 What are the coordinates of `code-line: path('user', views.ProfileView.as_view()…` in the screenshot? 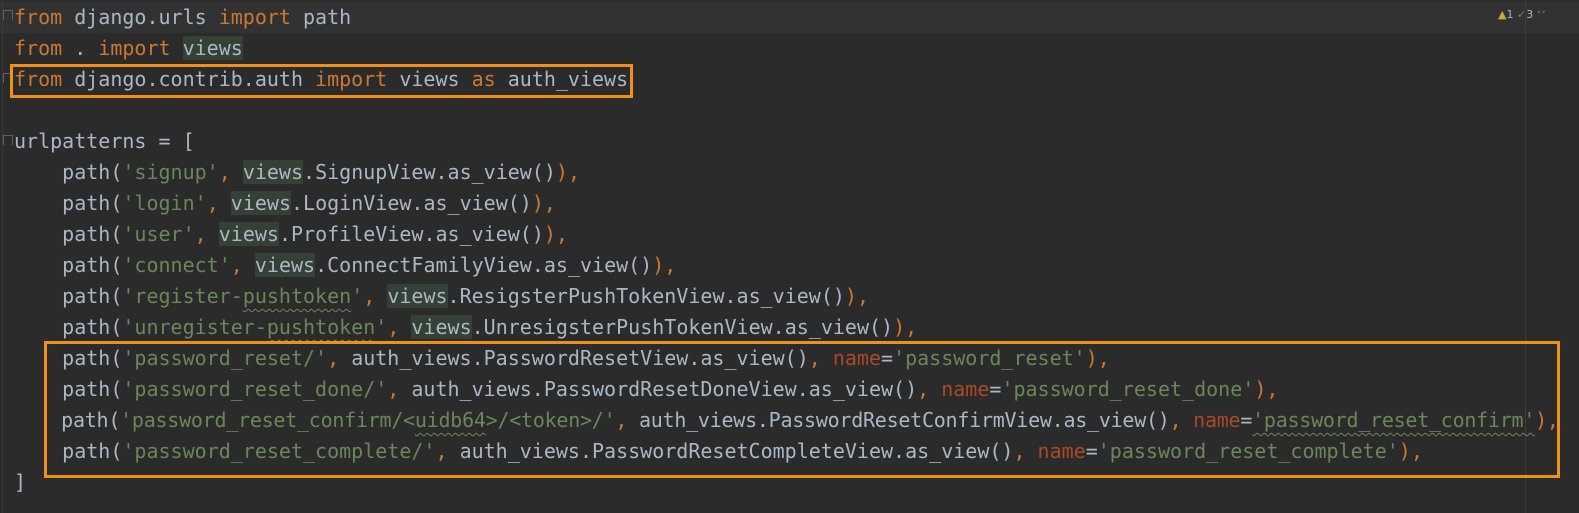 It's located at (291, 234).